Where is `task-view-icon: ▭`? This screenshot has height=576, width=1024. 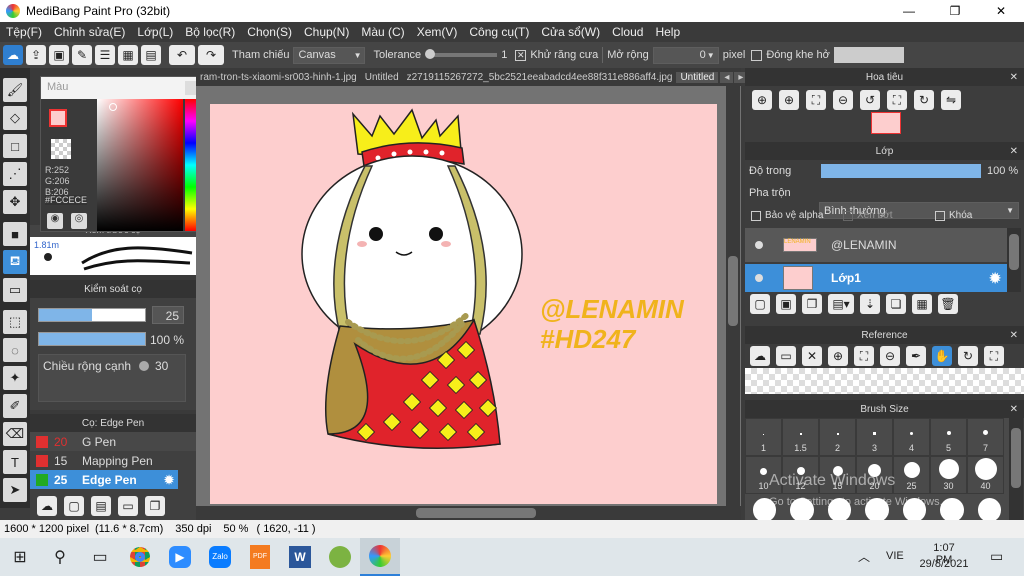 task-view-icon: ▭ is located at coordinates (100, 557).